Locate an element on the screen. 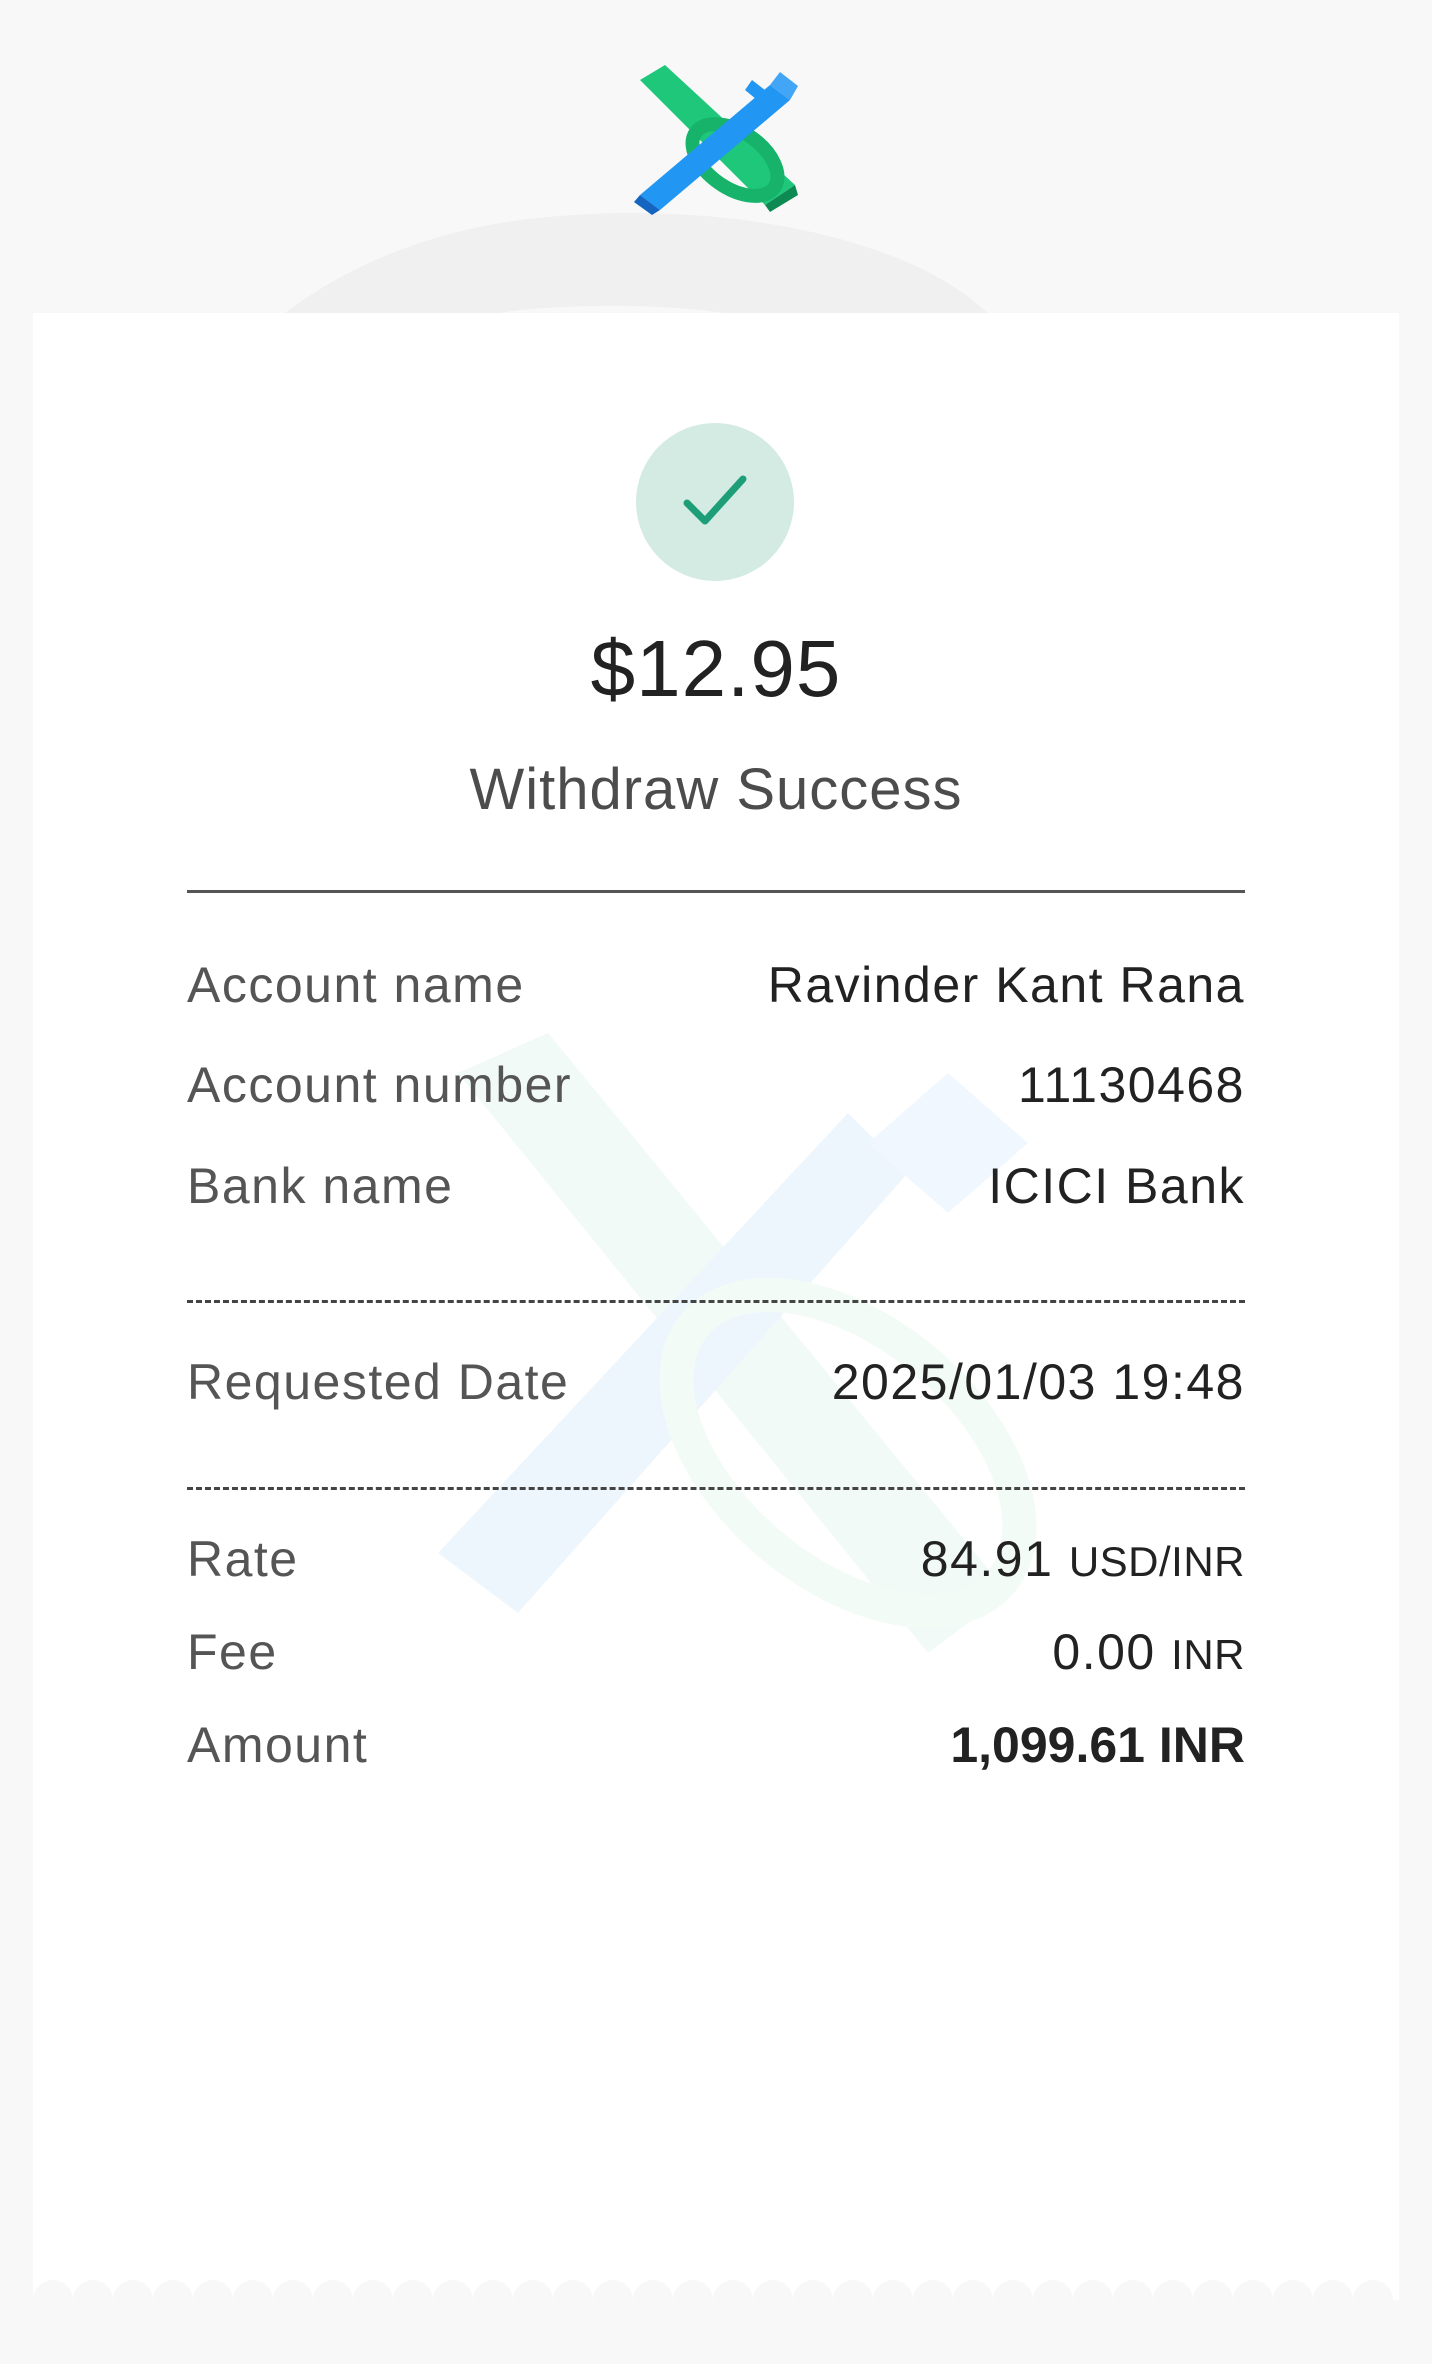 This screenshot has width=1432, height=2364. success-badge is located at coordinates (715, 502).